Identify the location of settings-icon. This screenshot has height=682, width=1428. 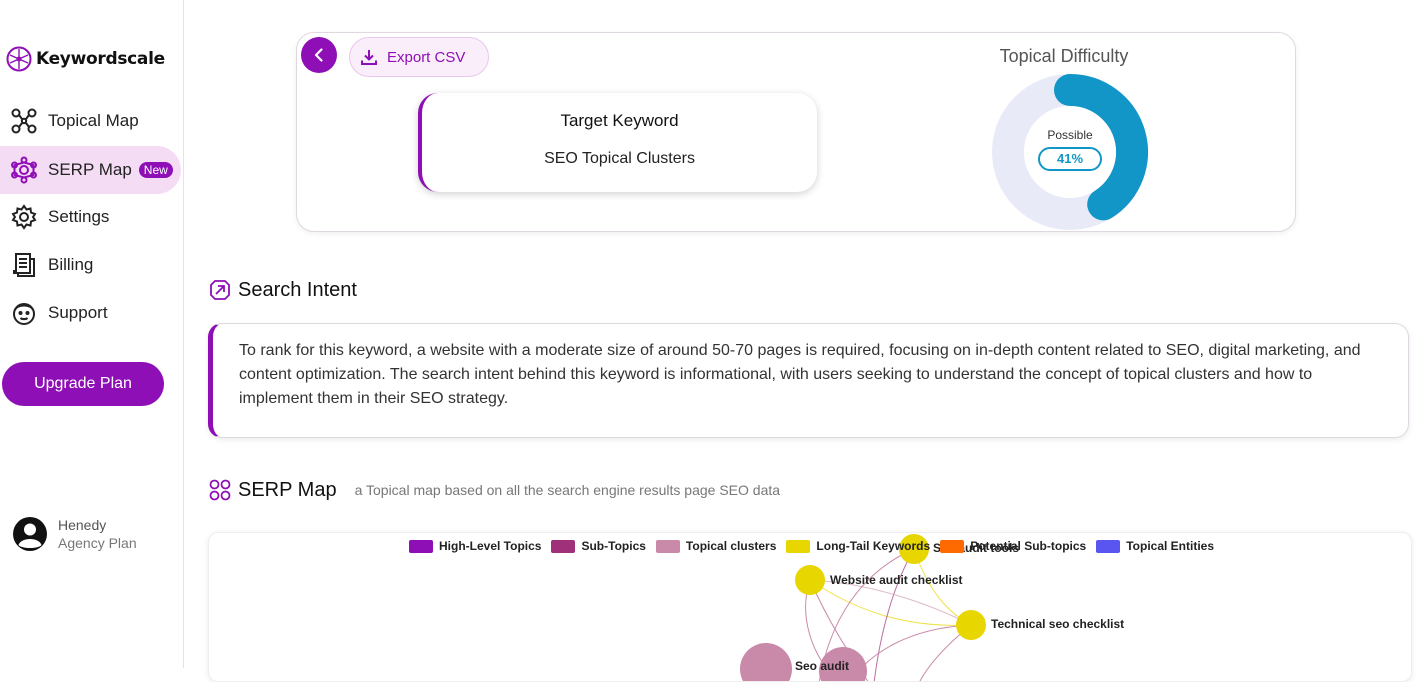
(24, 217).